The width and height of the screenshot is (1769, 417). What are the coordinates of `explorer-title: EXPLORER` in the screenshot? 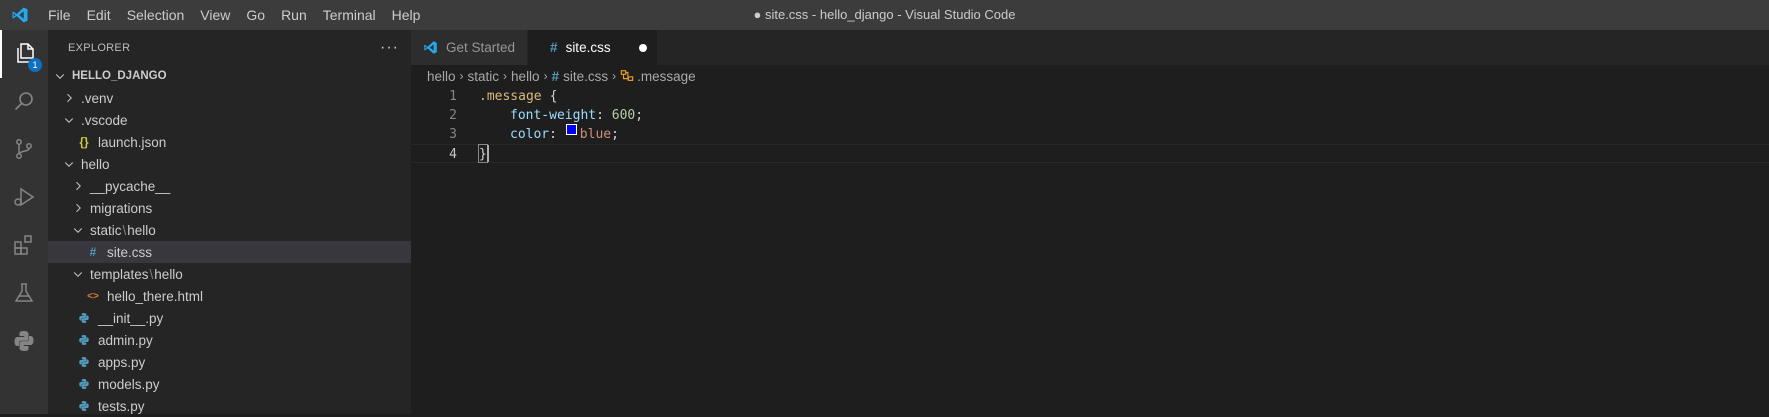 It's located at (99, 47).